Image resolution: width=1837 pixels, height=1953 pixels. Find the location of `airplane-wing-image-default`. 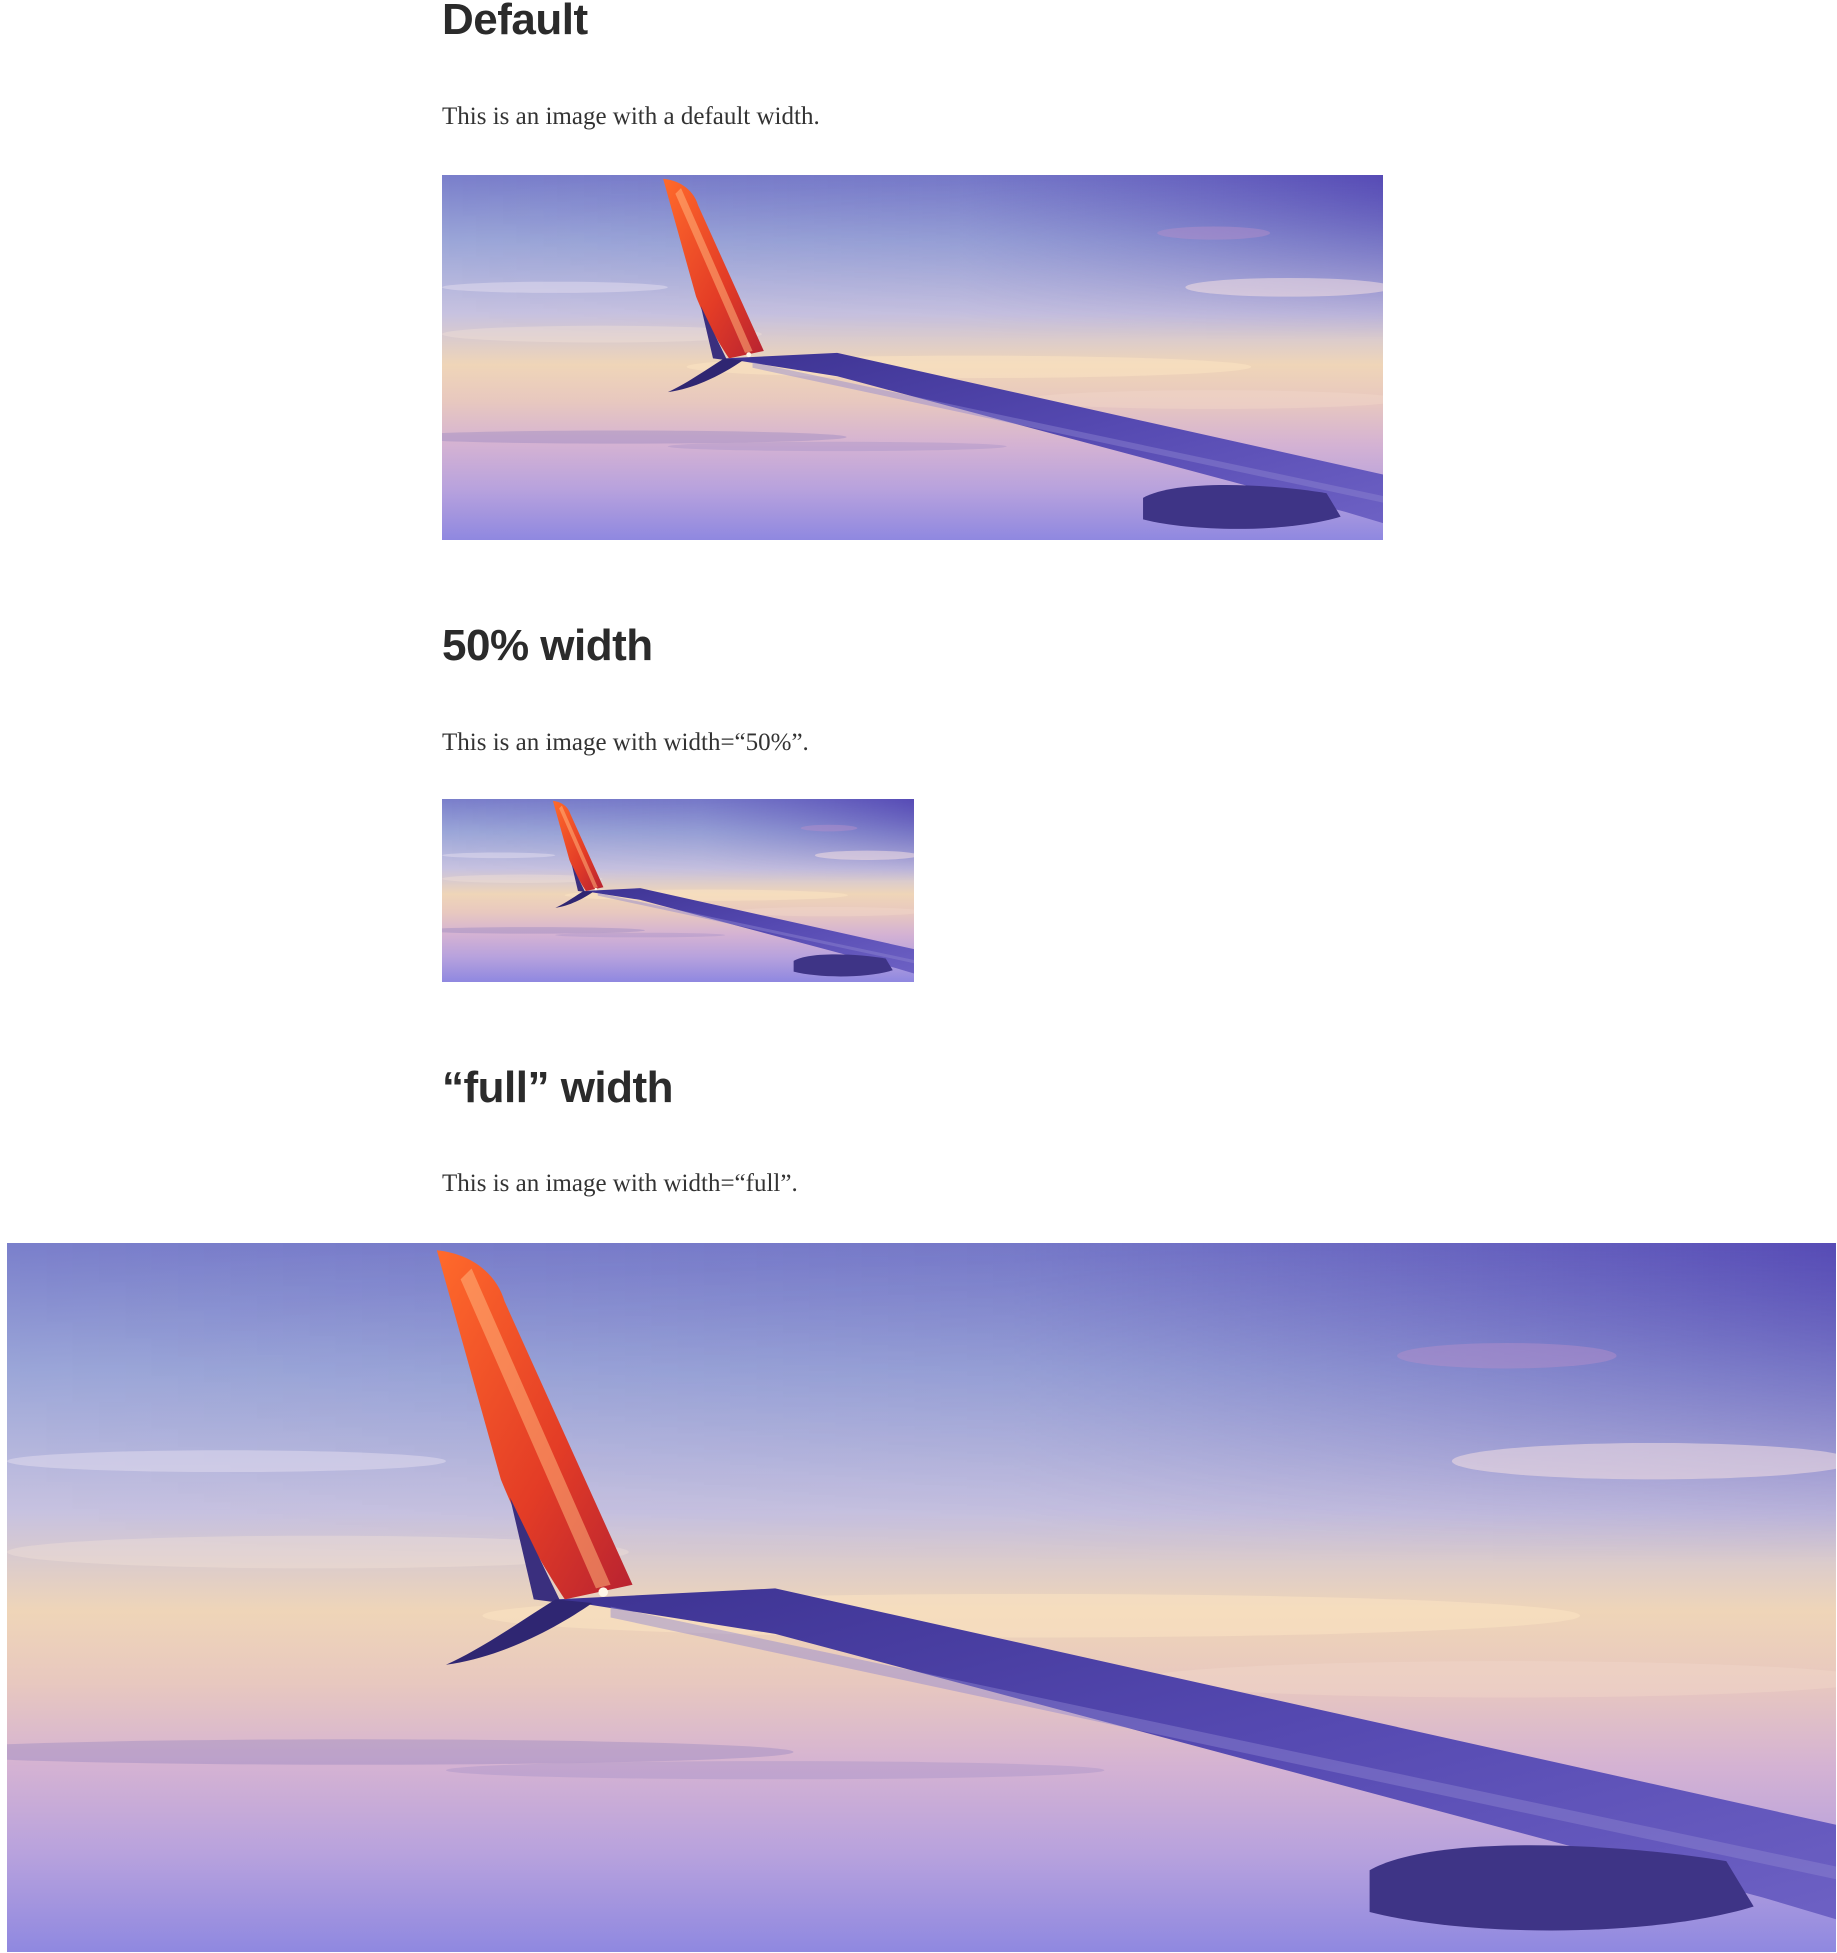

airplane-wing-image-default is located at coordinates (912, 357).